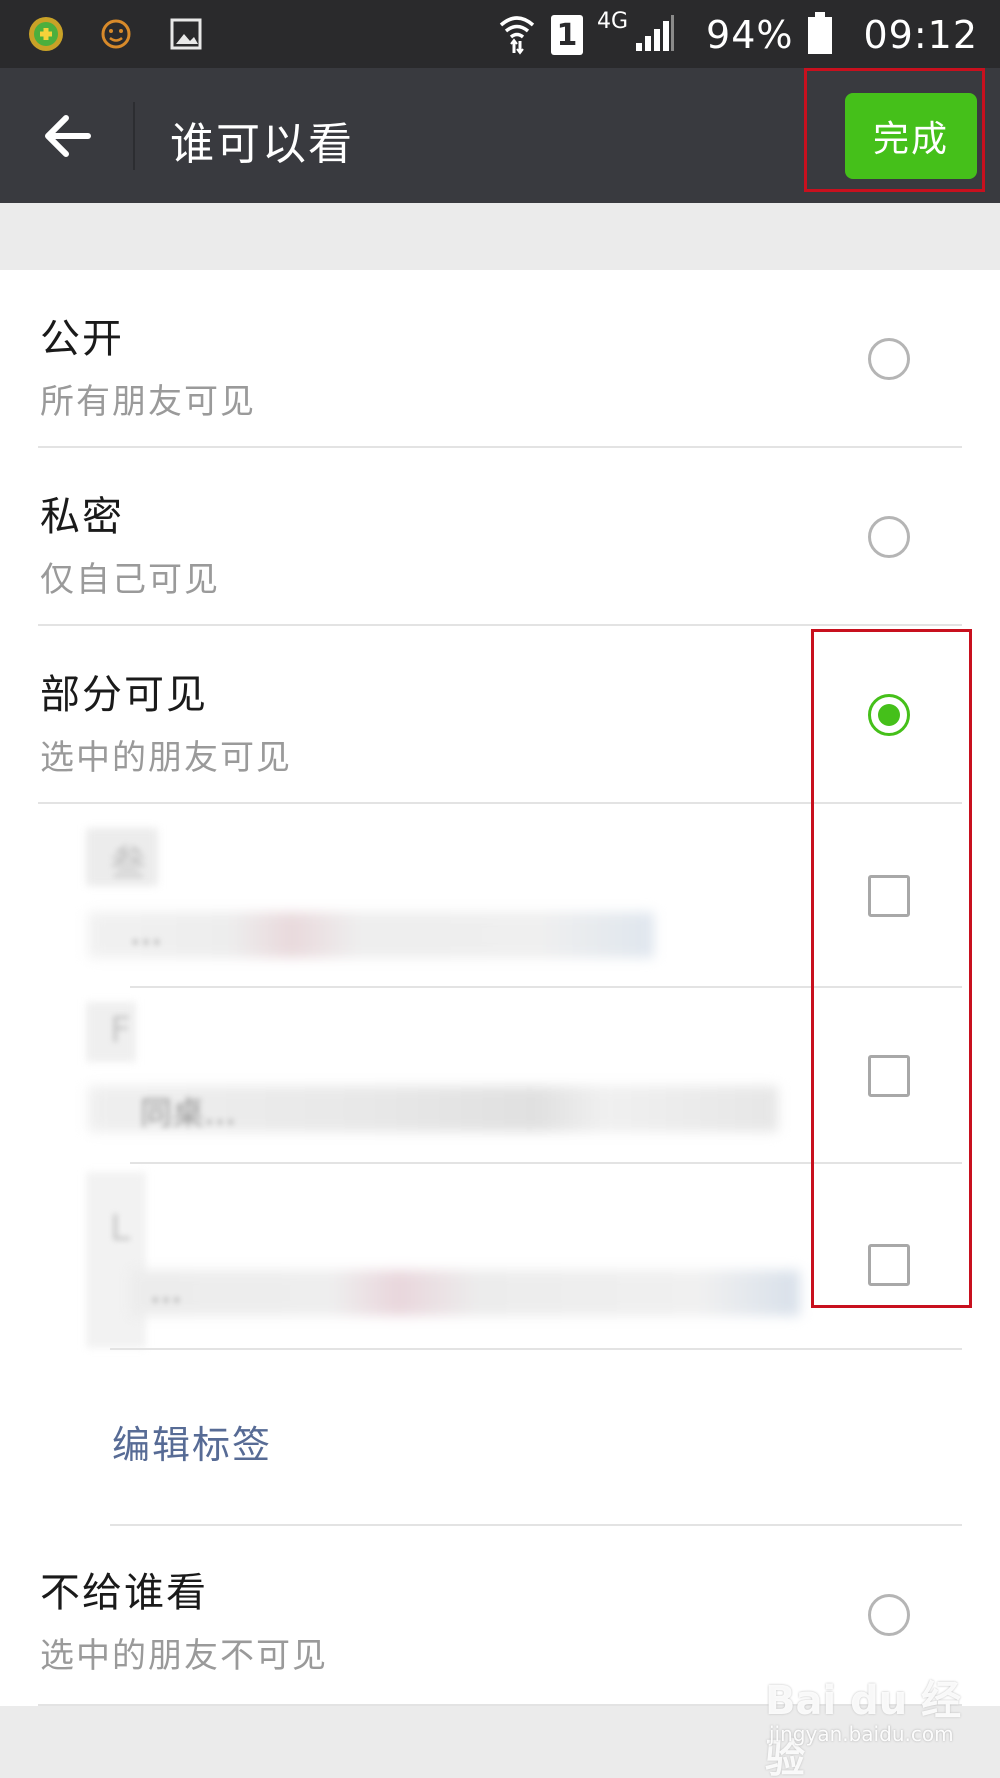  I want to click on watermark-url: jingyan.baidu.com, so click(861, 1734).